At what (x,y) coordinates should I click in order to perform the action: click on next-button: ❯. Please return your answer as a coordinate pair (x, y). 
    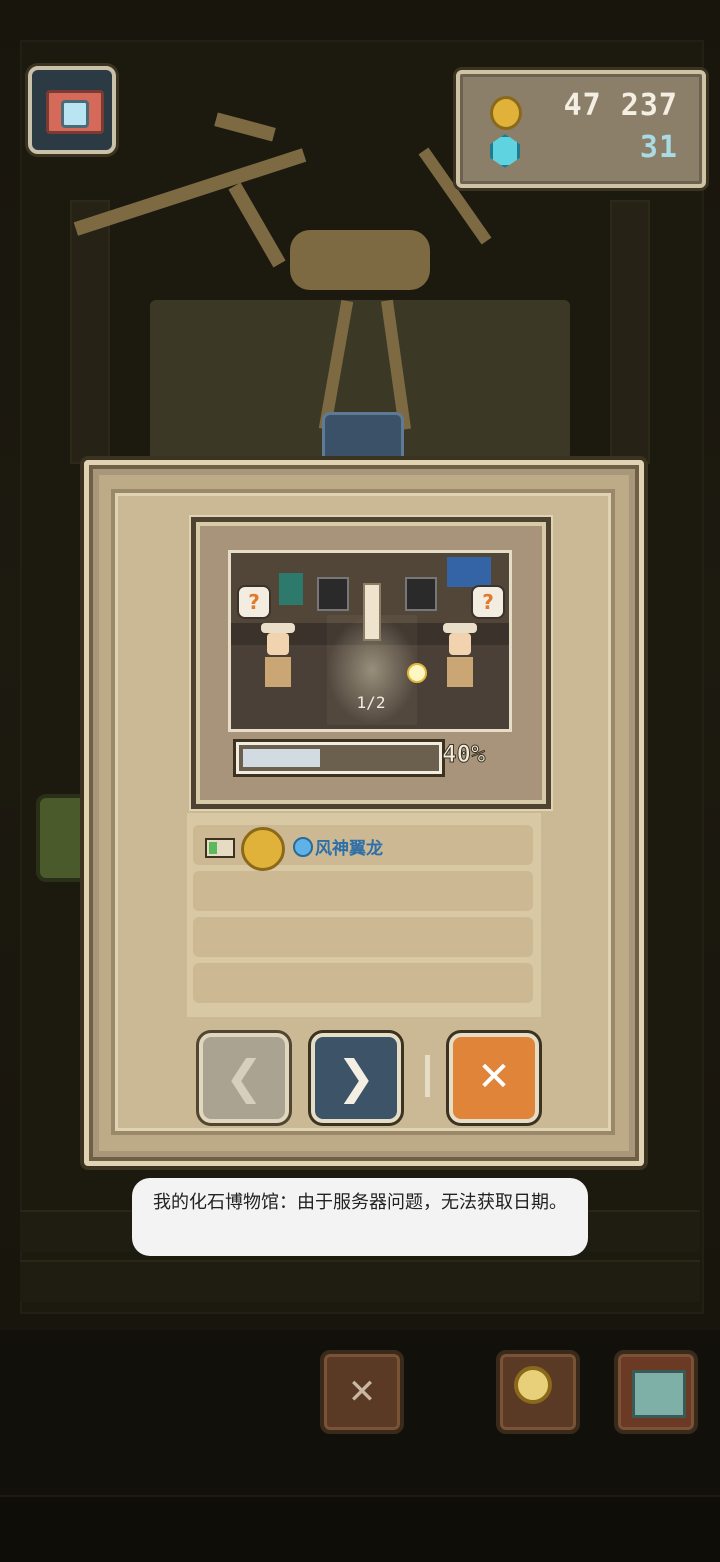
    Looking at the image, I should click on (356, 1078).